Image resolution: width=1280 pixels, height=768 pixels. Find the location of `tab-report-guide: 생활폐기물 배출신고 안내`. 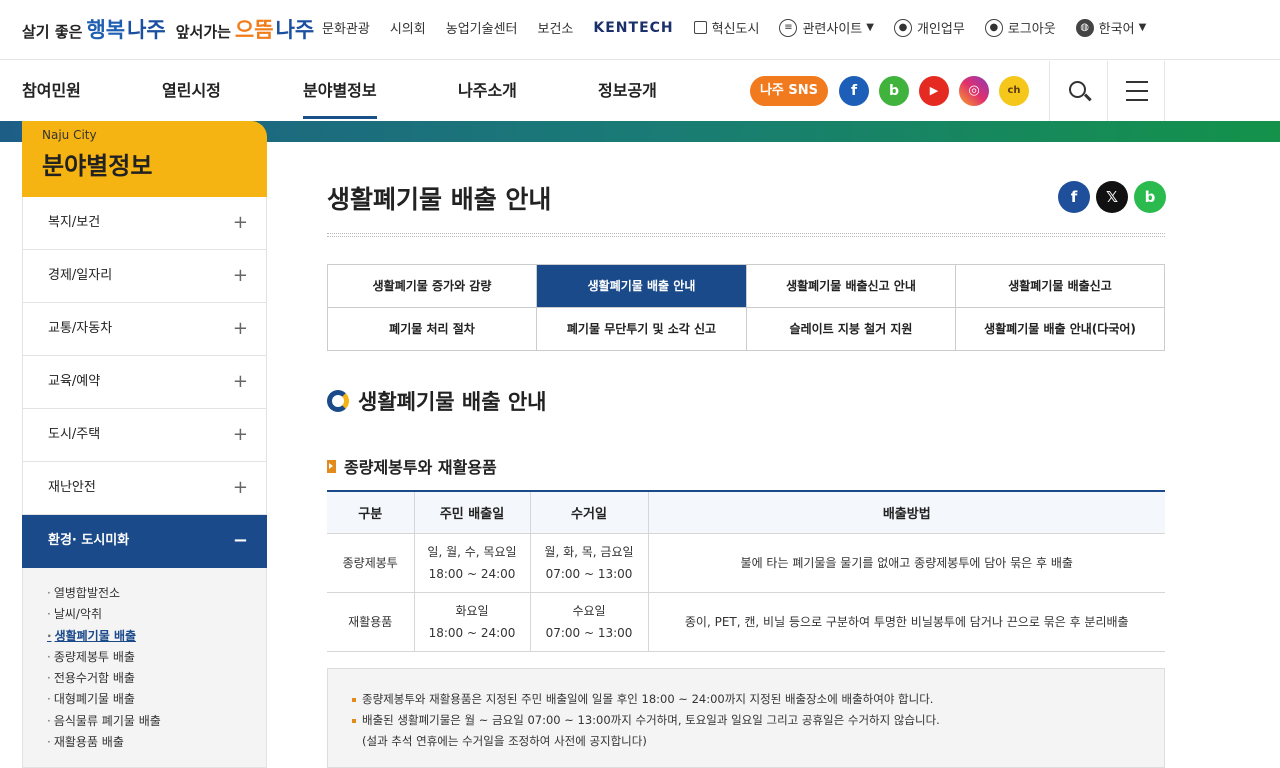

tab-report-guide: 생활폐기물 배출신고 안내 is located at coordinates (851, 286).